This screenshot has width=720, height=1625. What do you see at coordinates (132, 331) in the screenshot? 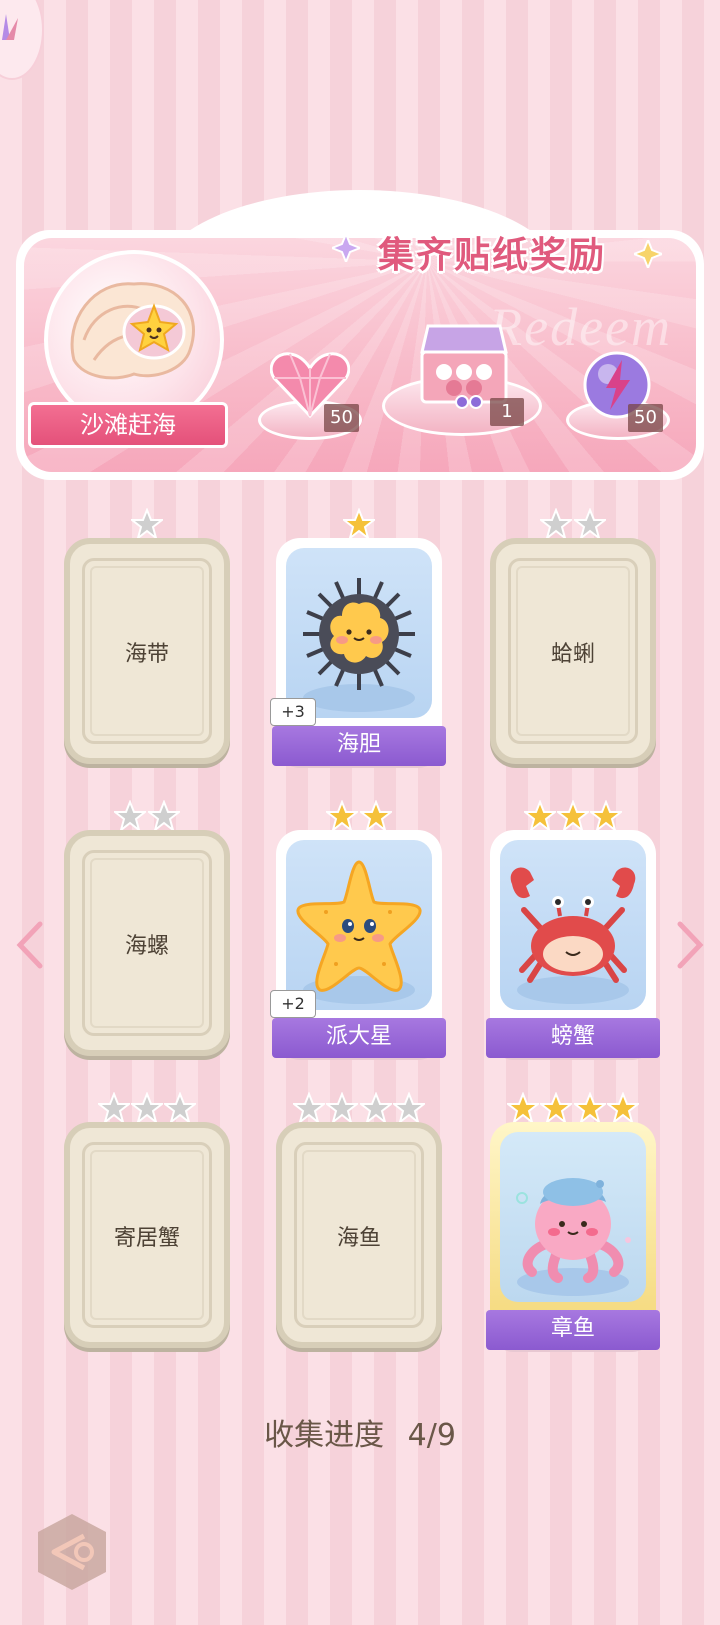
I see `seashell-icon` at bounding box center [132, 331].